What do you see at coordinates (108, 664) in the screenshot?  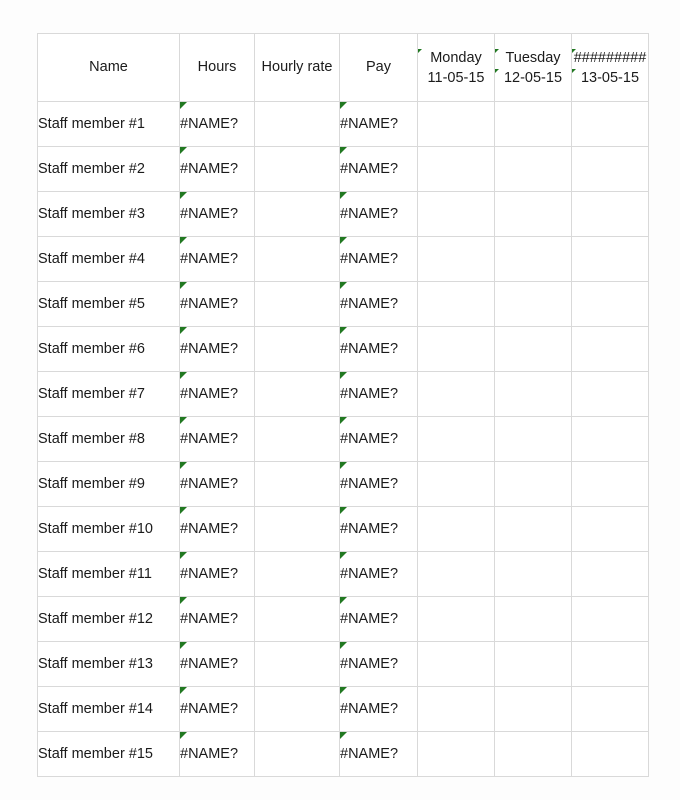 I see `cell-name: Staff member #13` at bounding box center [108, 664].